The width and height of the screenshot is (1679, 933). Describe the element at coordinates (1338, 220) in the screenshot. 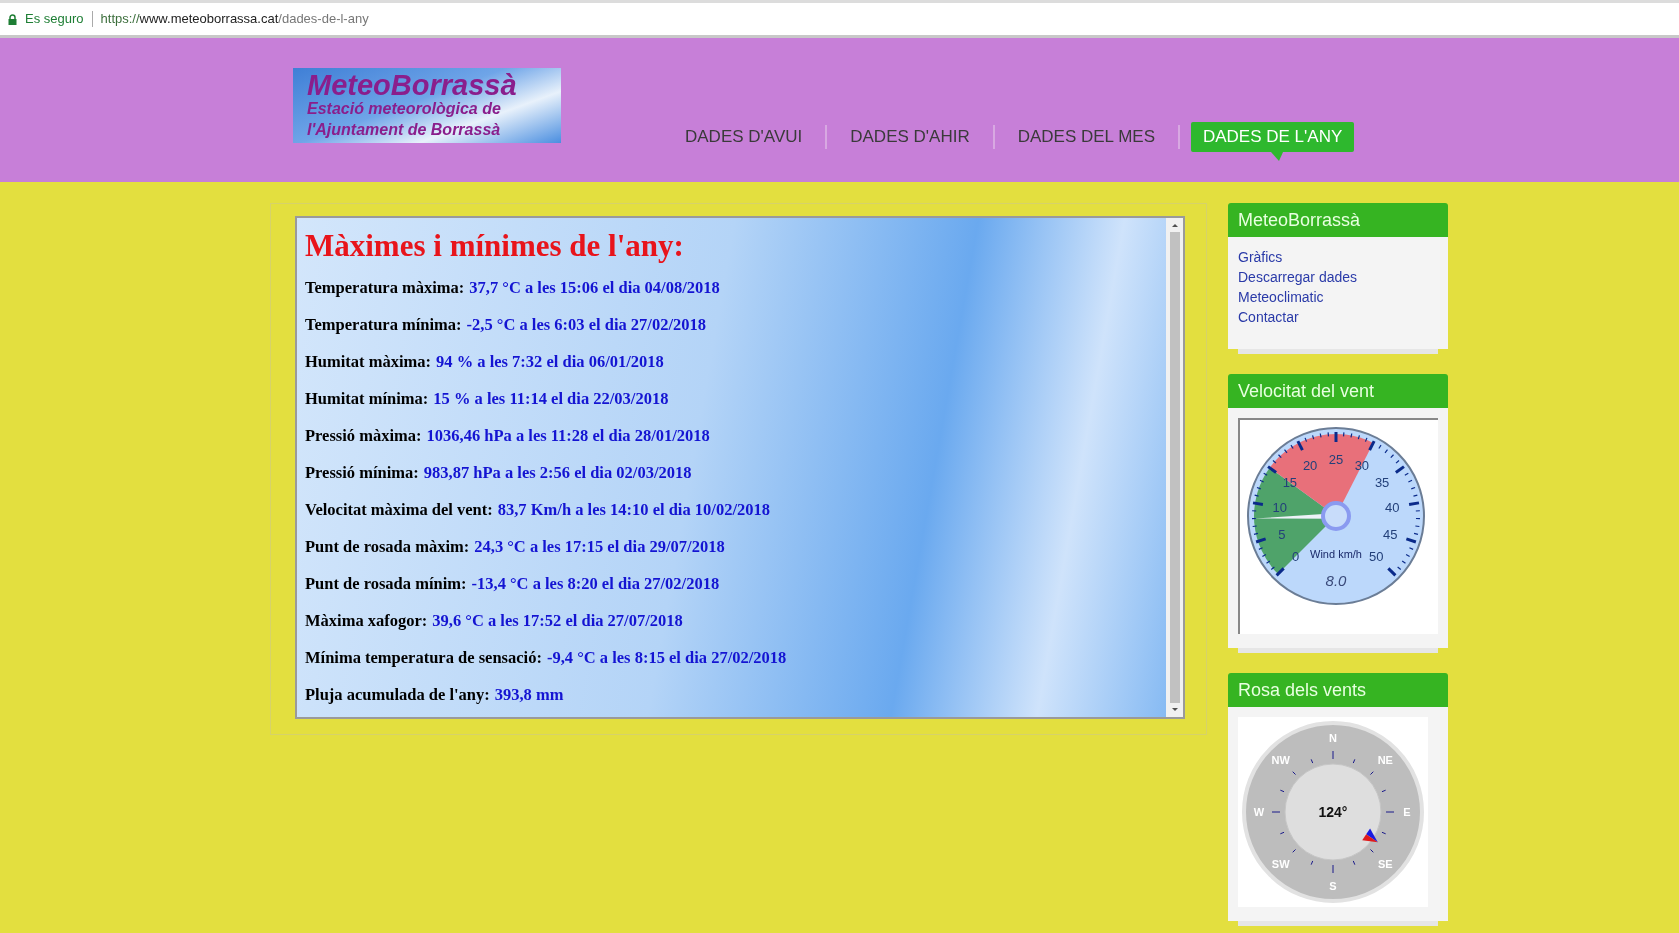

I see `widget-header: MeteoBorrassà` at that location.